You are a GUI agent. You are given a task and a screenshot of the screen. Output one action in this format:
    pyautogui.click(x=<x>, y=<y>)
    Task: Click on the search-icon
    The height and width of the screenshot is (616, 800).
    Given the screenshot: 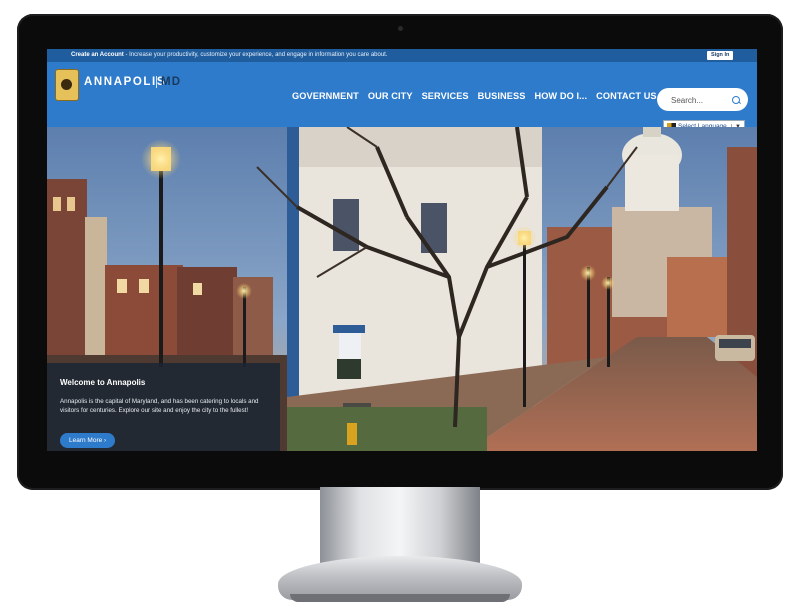 What is the action you would take?
    pyautogui.click(x=736, y=100)
    